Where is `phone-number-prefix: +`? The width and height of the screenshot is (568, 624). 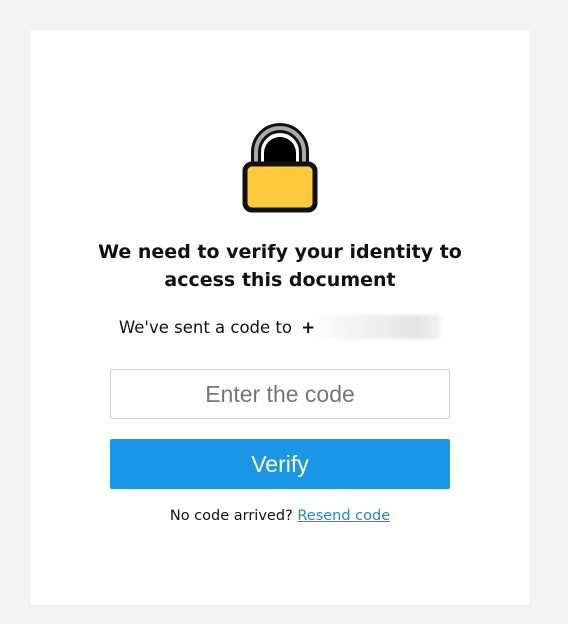
phone-number-prefix: + is located at coordinates (308, 327).